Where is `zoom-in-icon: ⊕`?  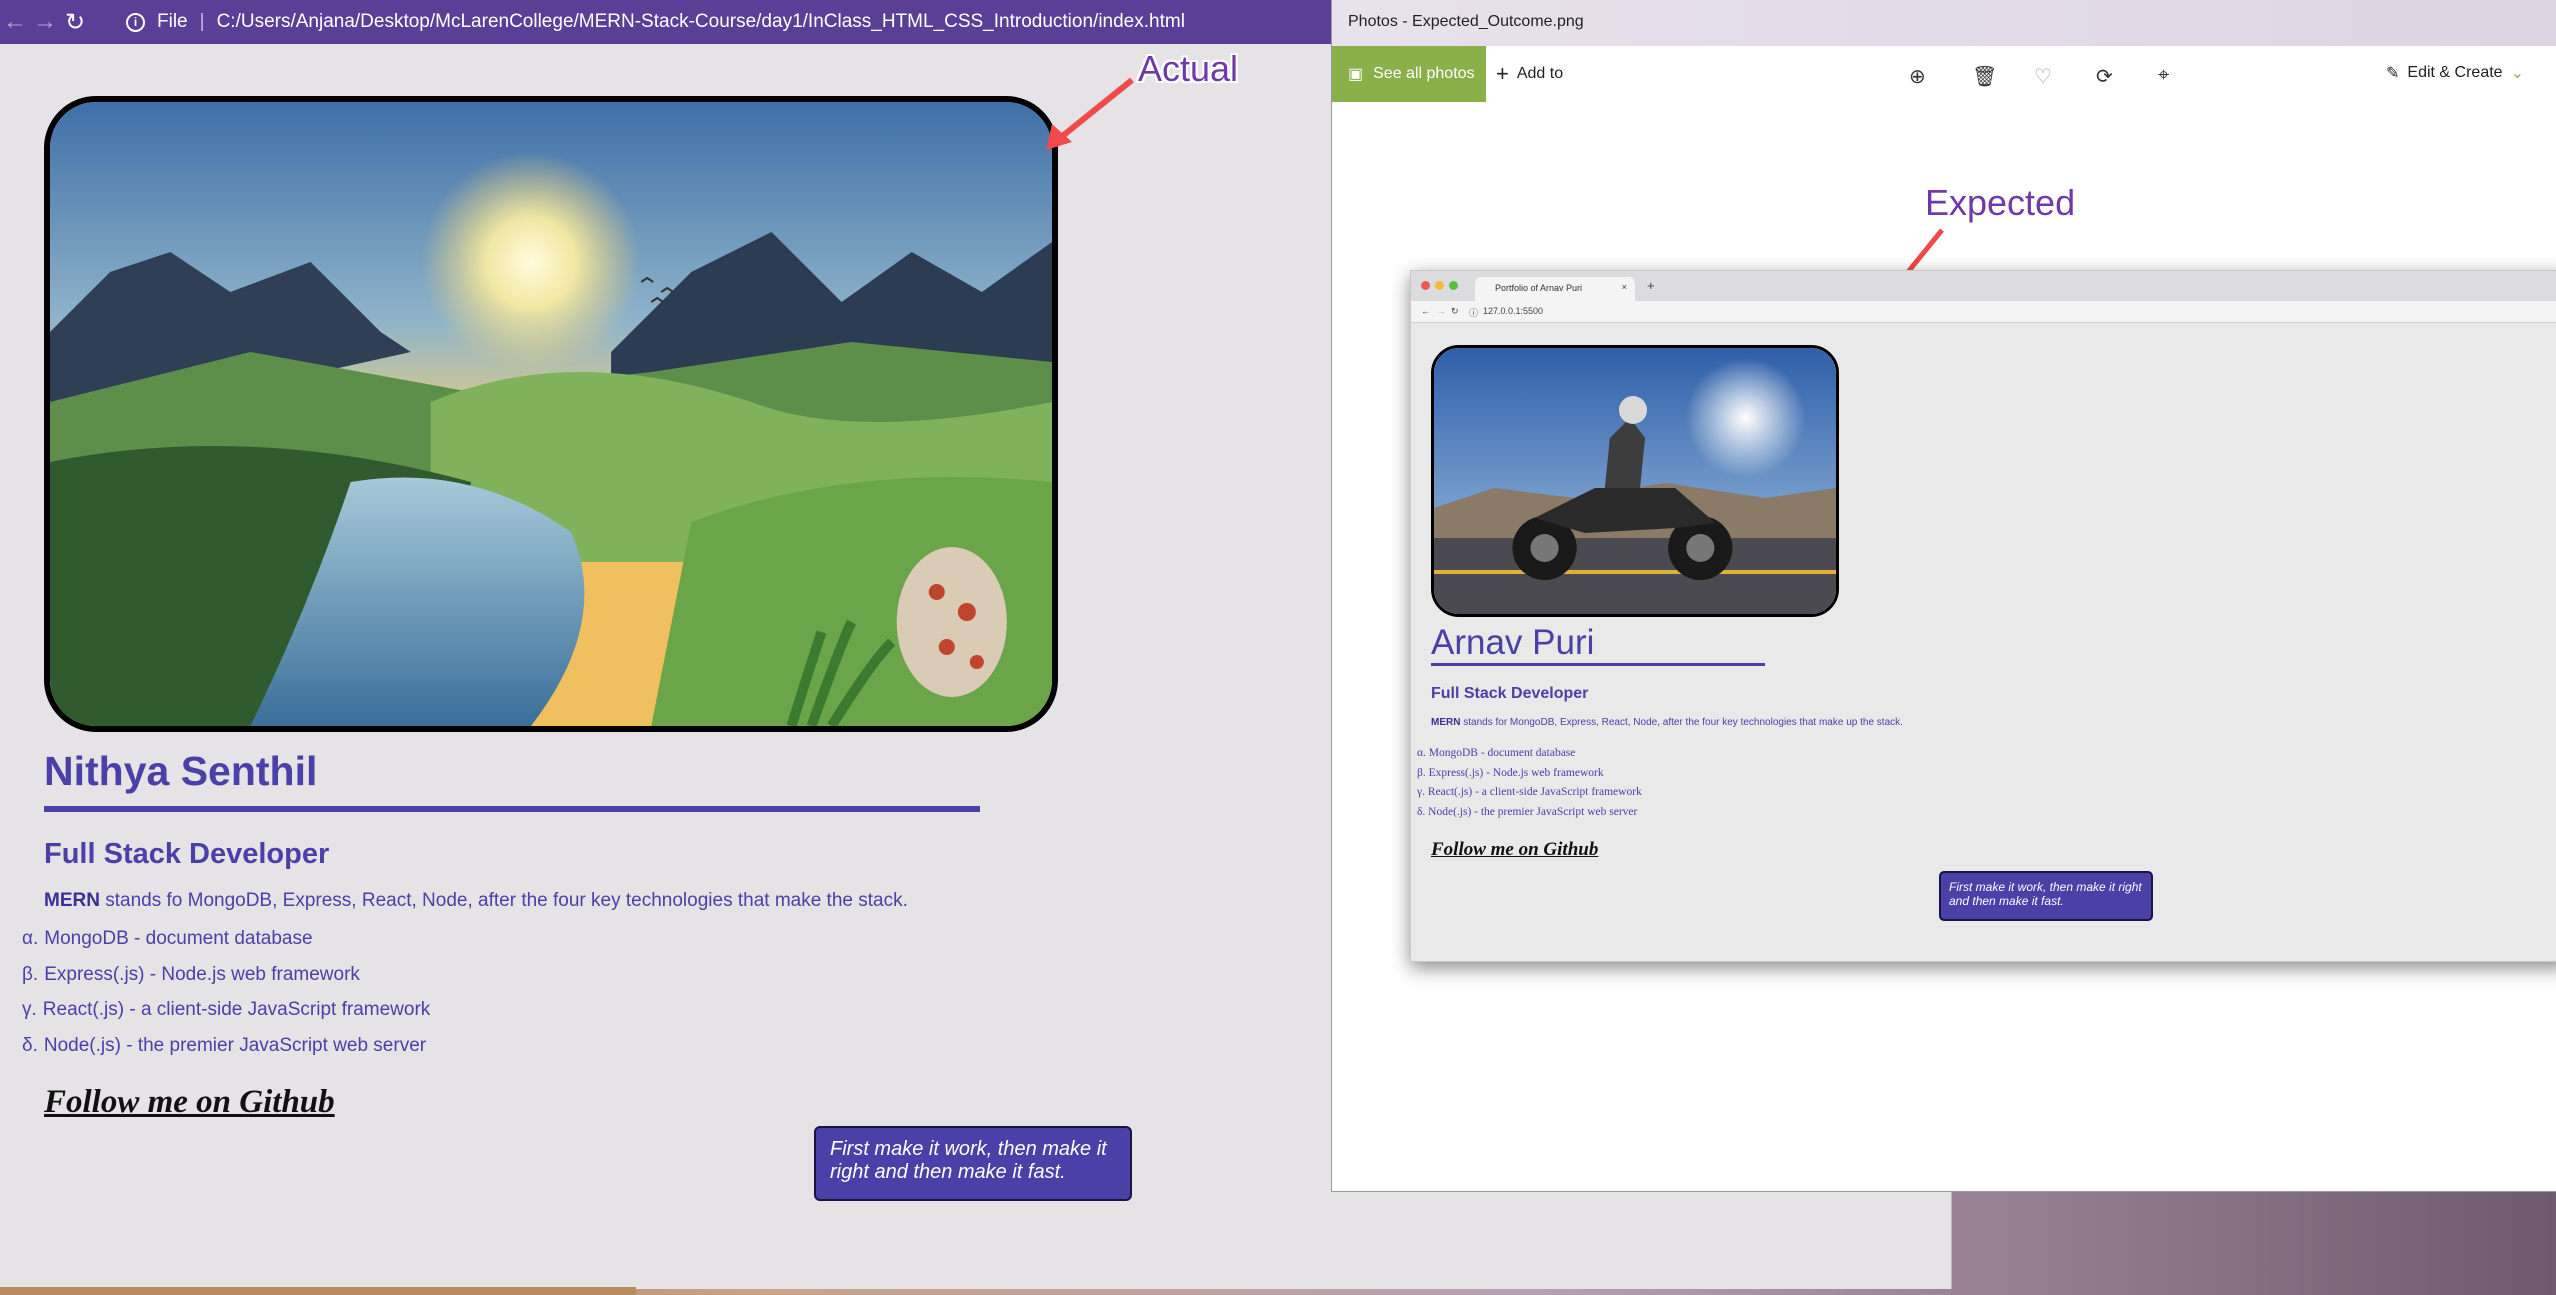
zoom-in-icon: ⊕ is located at coordinates (1917, 76).